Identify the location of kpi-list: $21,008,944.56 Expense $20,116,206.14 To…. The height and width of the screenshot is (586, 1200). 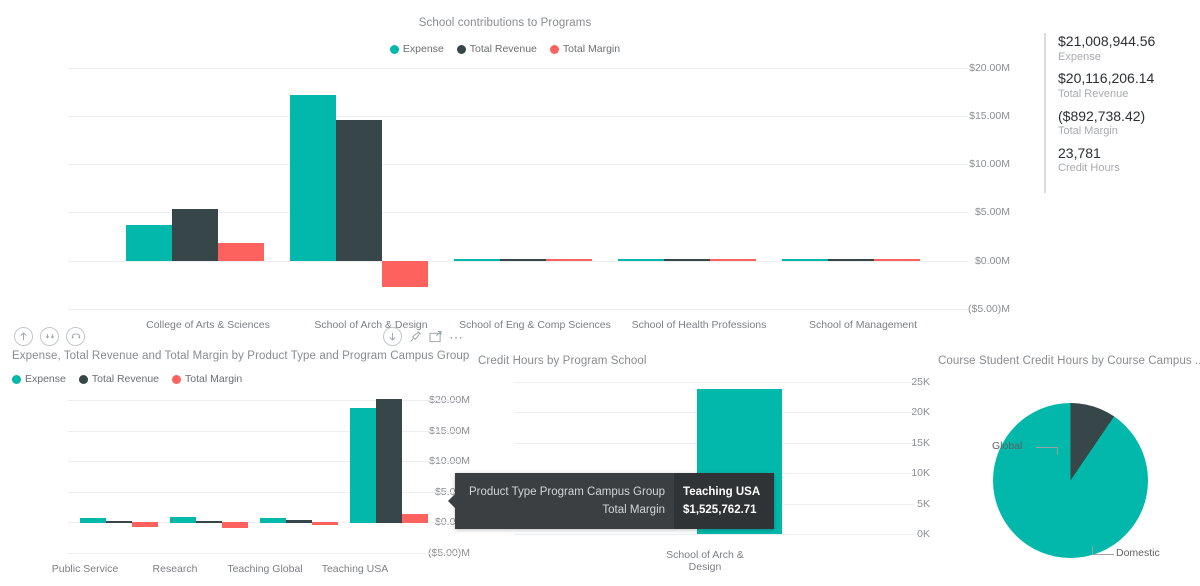
(1106, 107).